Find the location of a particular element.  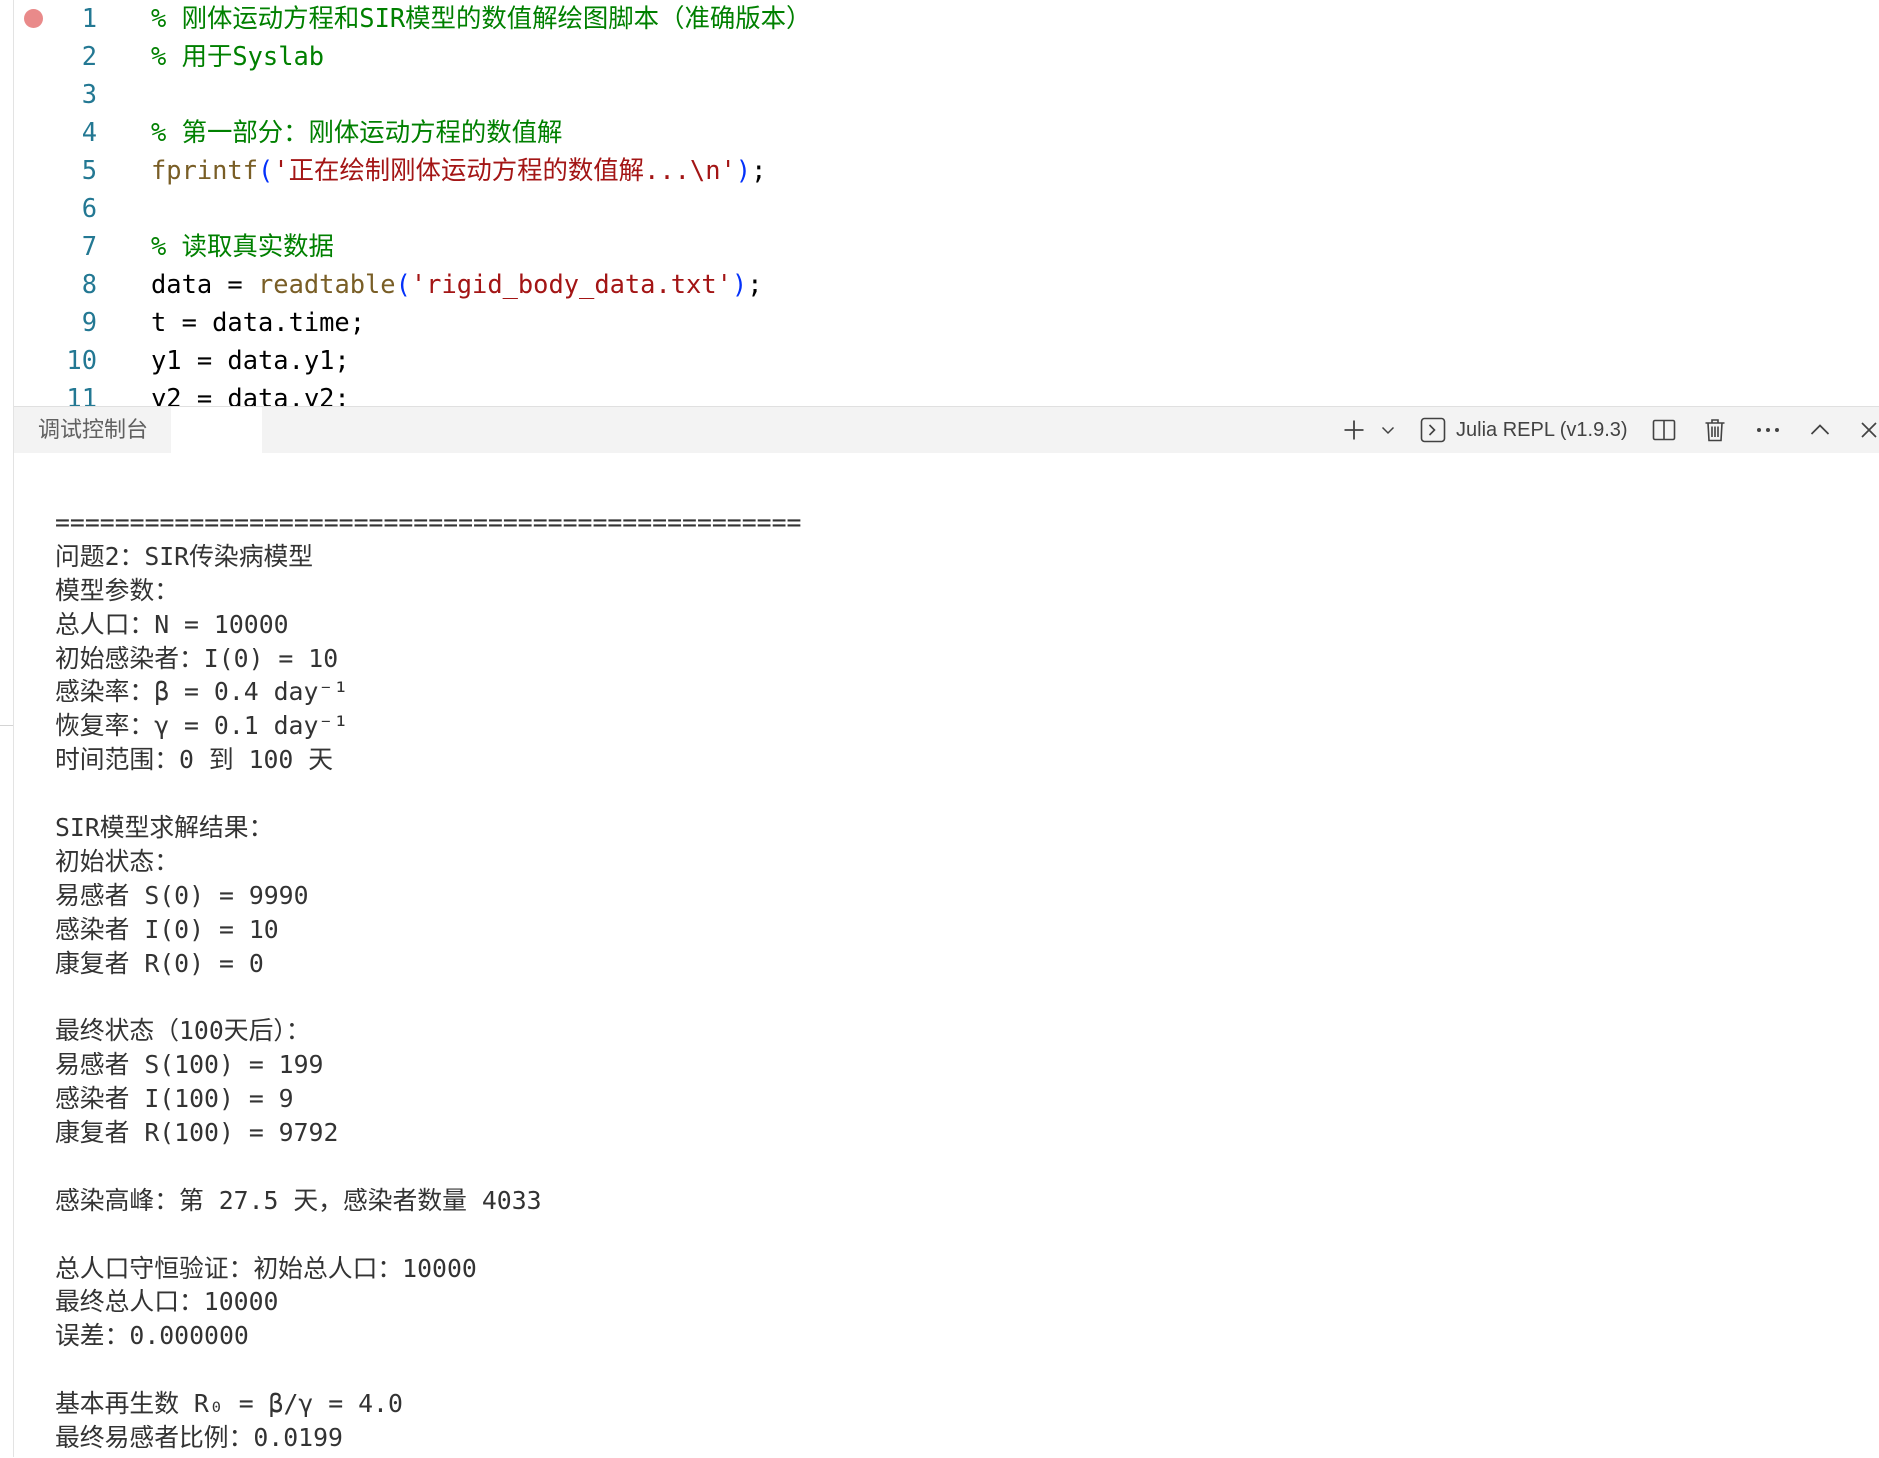

code-text: % 用于Syslab is located at coordinates (237, 56).